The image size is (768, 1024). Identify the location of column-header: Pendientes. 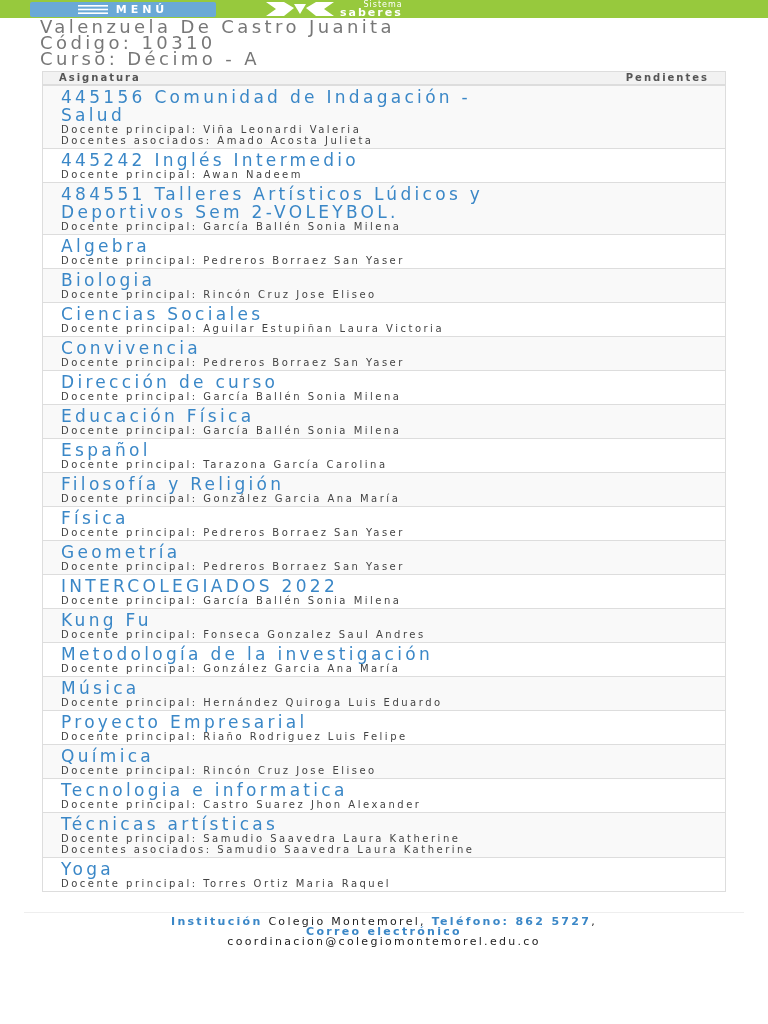
(667, 78).